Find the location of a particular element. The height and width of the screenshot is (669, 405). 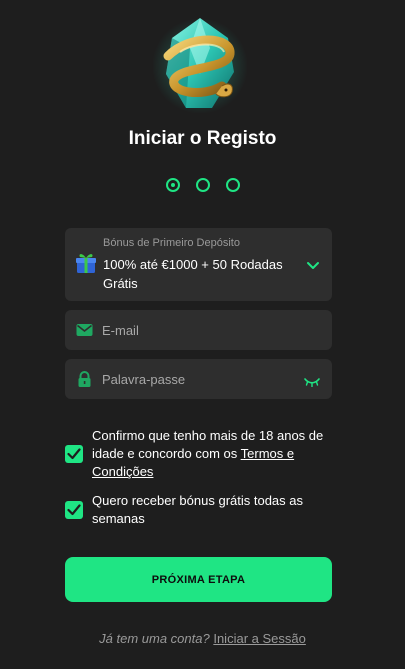

next-step-button: PRÓXIMA ETAPA is located at coordinates (198, 579).